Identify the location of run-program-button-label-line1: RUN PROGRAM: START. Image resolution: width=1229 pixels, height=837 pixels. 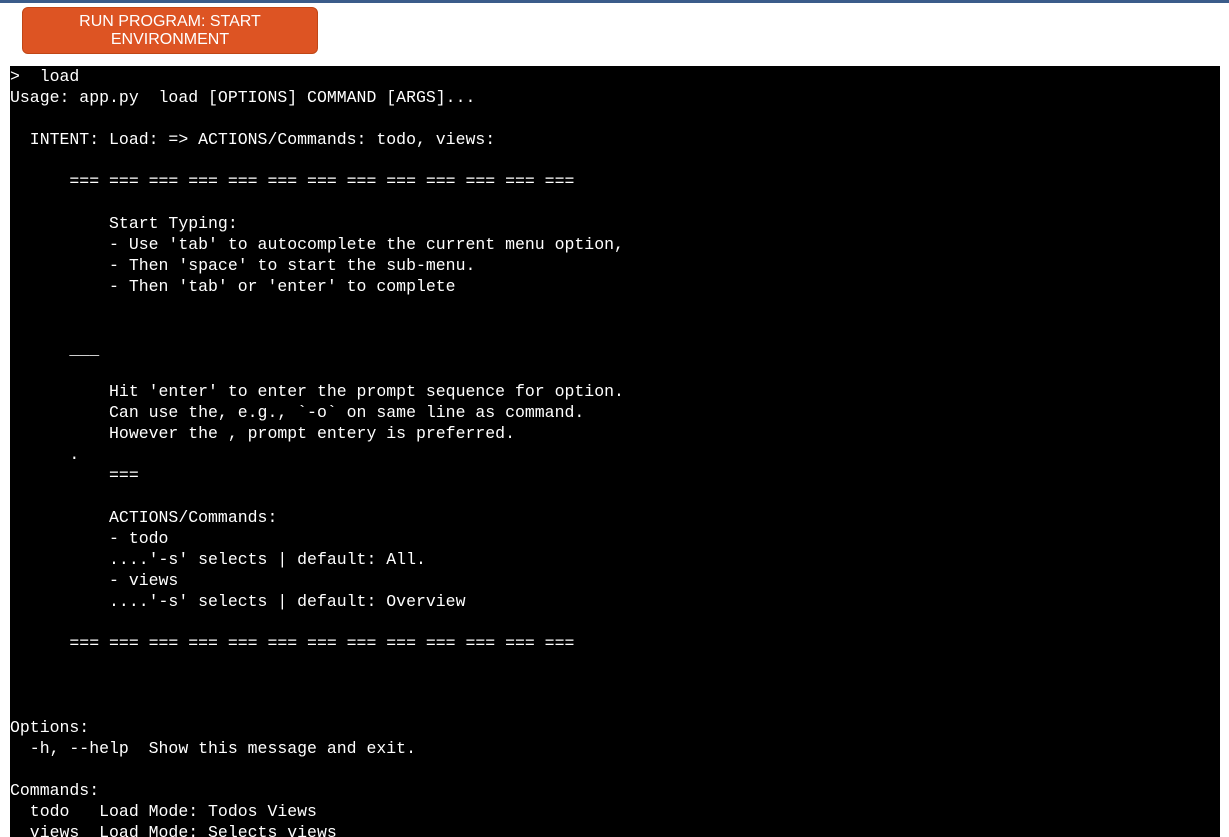
(170, 21).